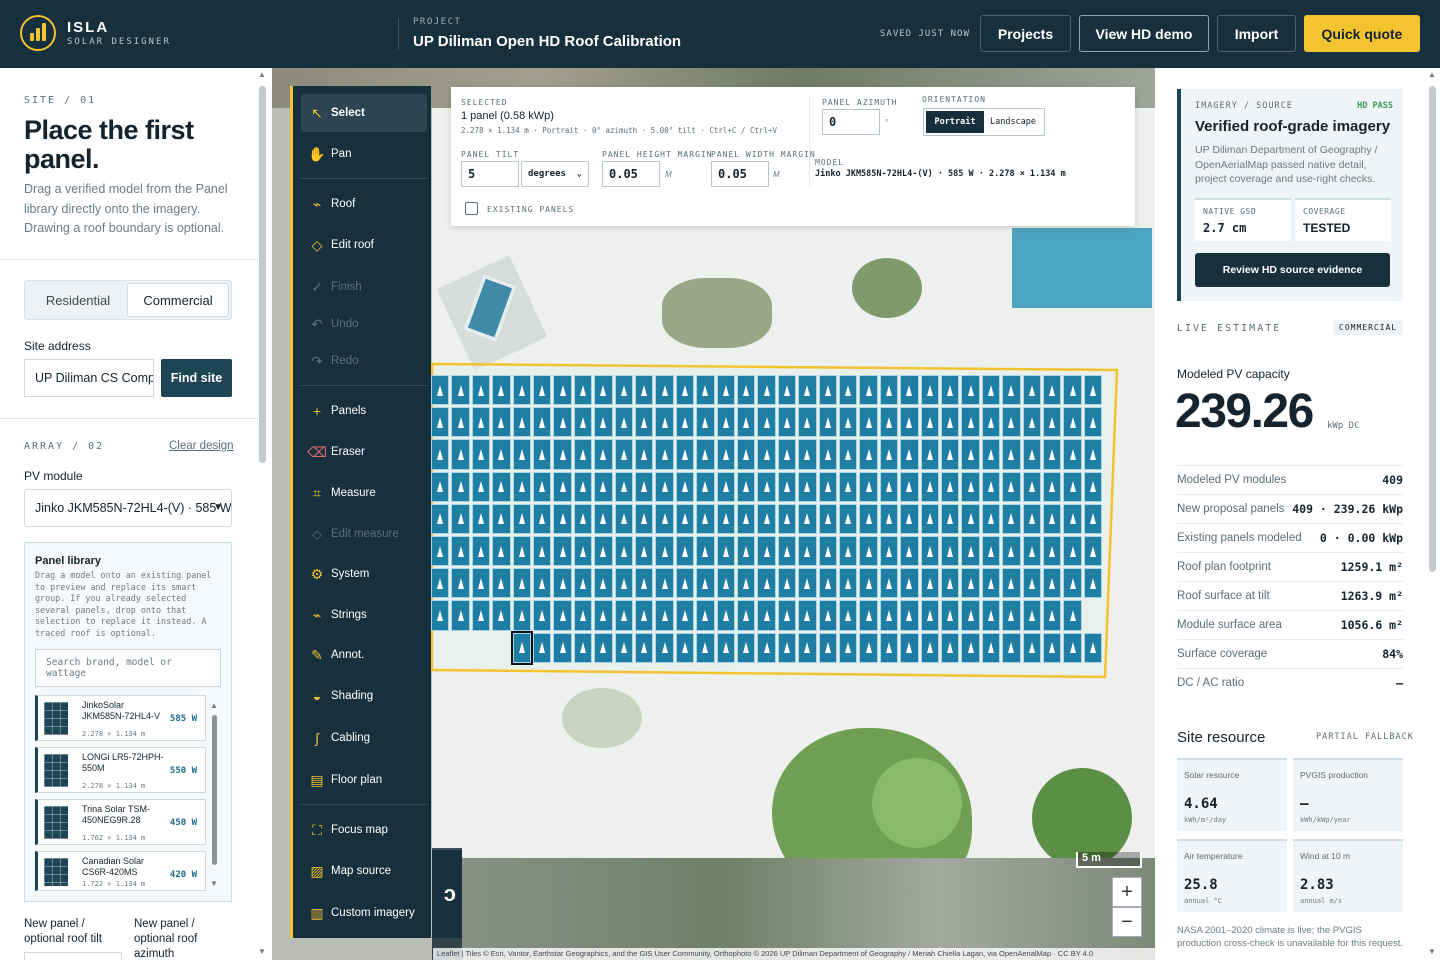 The height and width of the screenshot is (960, 1440). I want to click on chevron-up-icon: ▲, so click(262, 74).